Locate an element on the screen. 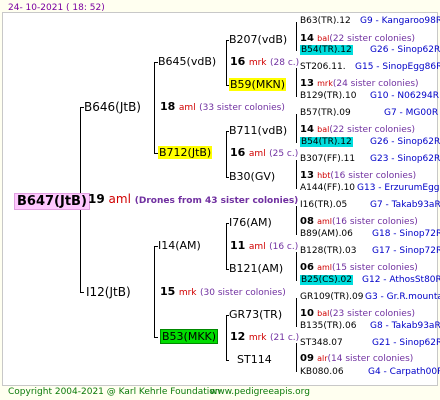 The height and width of the screenshot is (400, 440). gen4-id: G23 - Sinop62R is located at coordinates (405, 159).